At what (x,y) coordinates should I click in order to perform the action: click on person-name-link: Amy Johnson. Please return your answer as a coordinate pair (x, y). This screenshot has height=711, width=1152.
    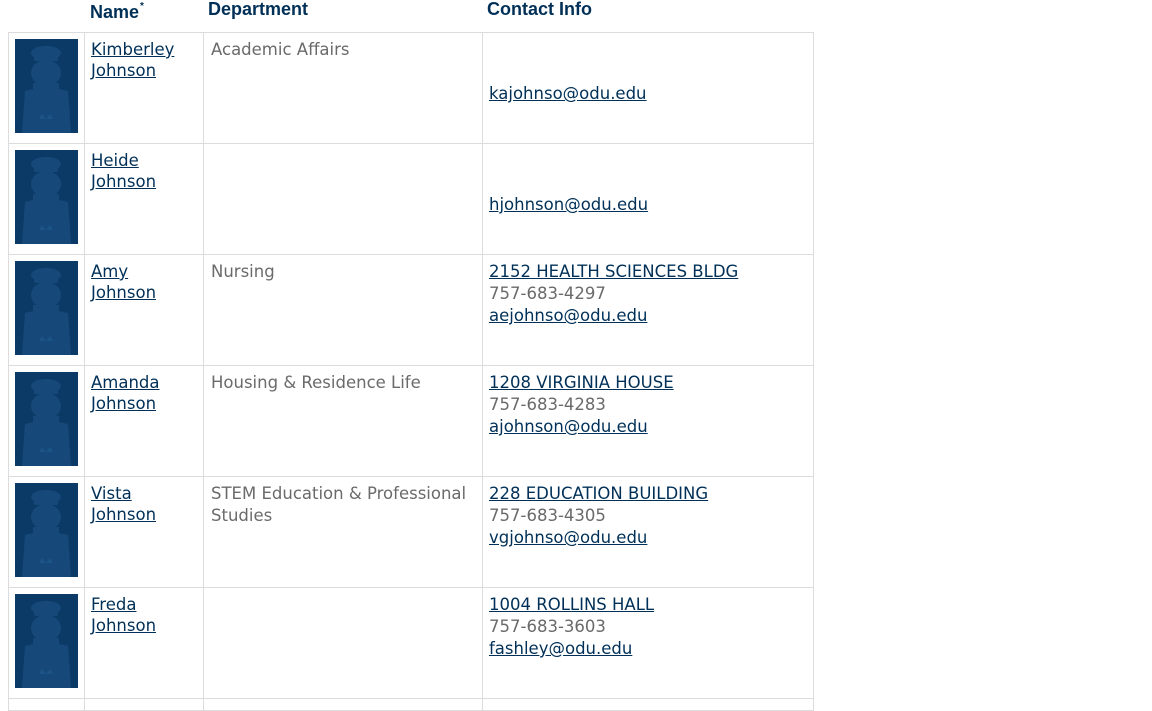
    Looking at the image, I should click on (147, 282).